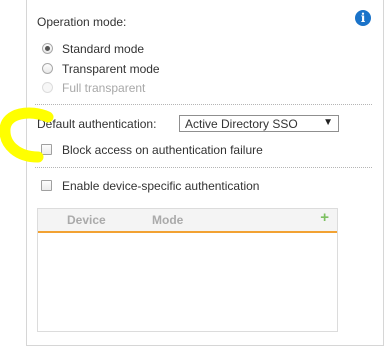  I want to click on device-specific-label: Enable device-specific authentication, so click(160, 186).